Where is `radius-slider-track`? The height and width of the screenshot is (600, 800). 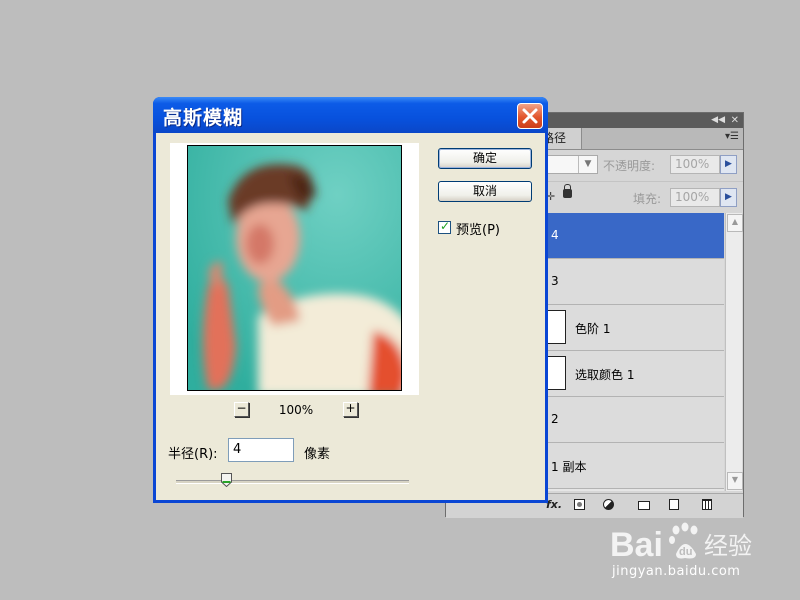
radius-slider-track is located at coordinates (292, 482).